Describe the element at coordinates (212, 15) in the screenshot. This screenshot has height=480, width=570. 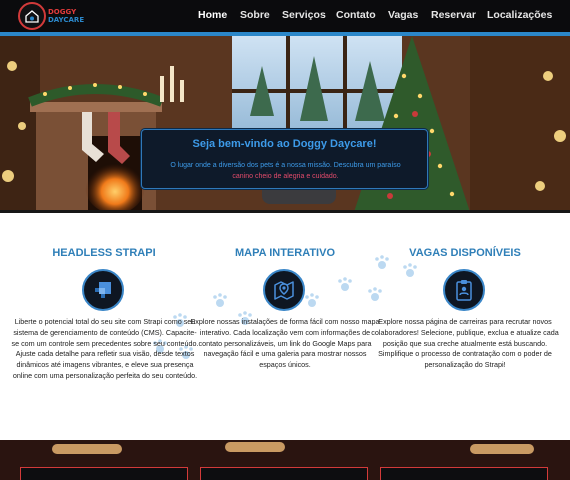
I see `nav-home: Home` at that location.